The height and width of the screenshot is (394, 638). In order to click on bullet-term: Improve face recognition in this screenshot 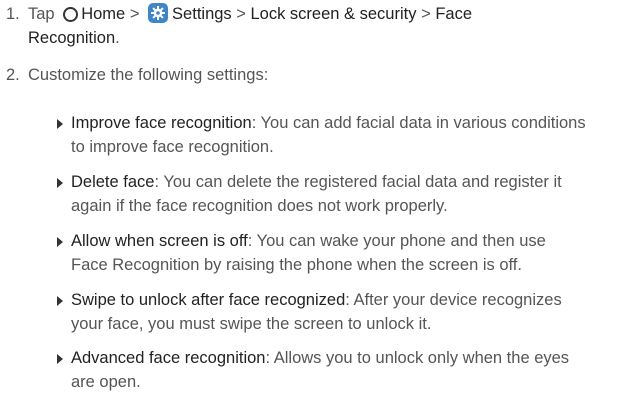, I will do `click(161, 123)`.